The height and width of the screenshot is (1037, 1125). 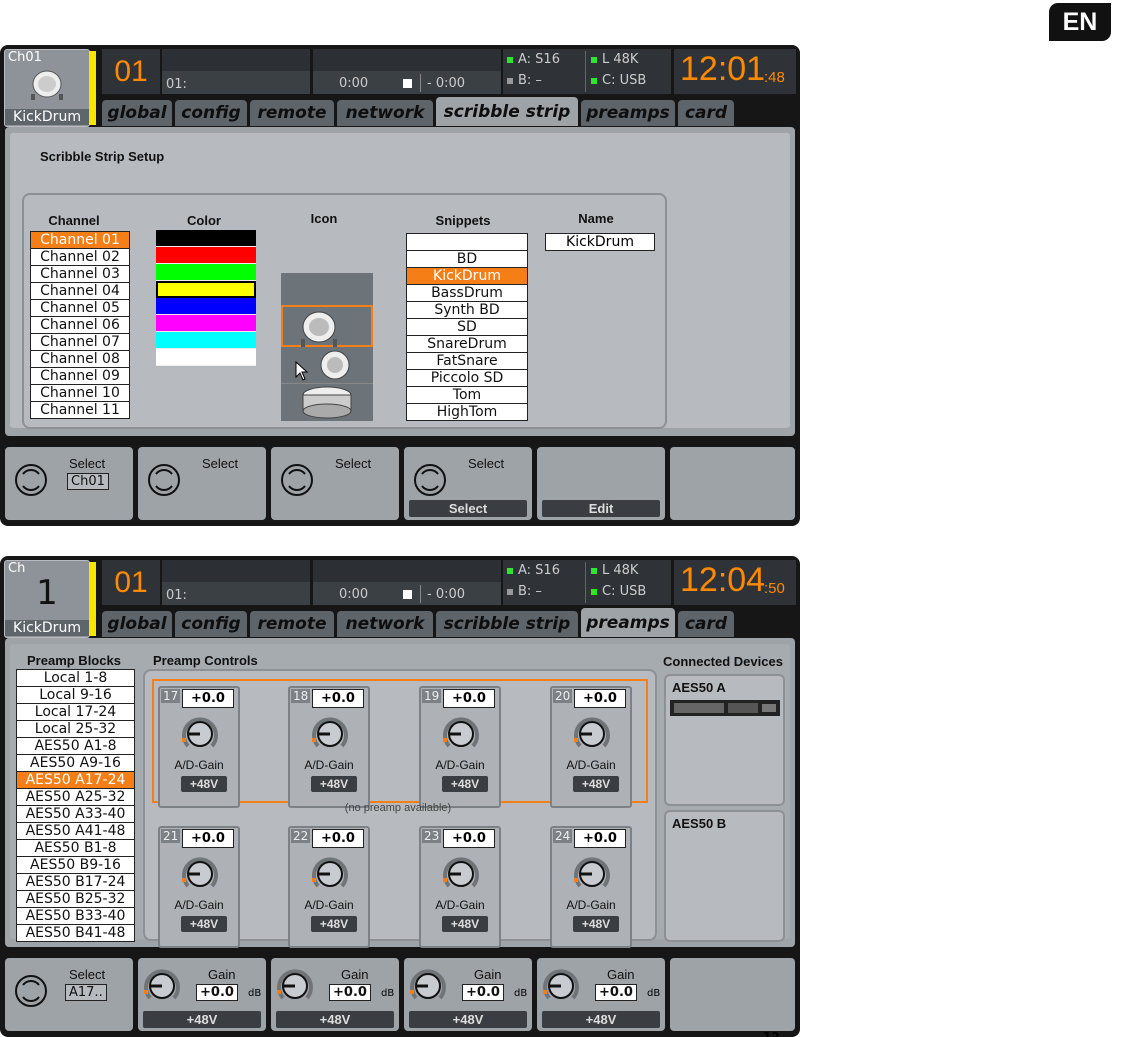 What do you see at coordinates (80, 359) in the screenshot?
I see `list-item: Channel 08` at bounding box center [80, 359].